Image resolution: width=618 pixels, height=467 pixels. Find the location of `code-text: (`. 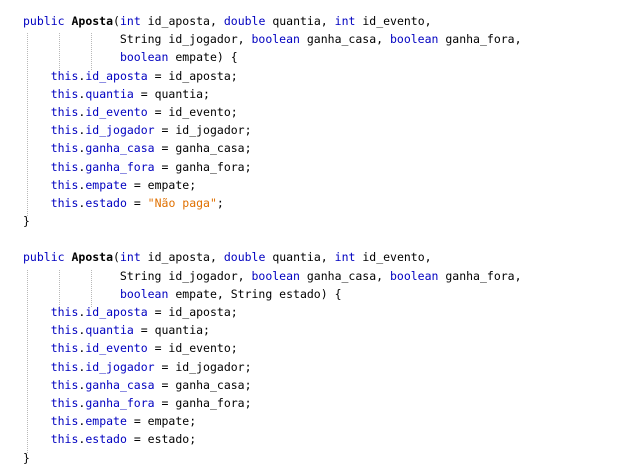

code-text: ( is located at coordinates (116, 21).